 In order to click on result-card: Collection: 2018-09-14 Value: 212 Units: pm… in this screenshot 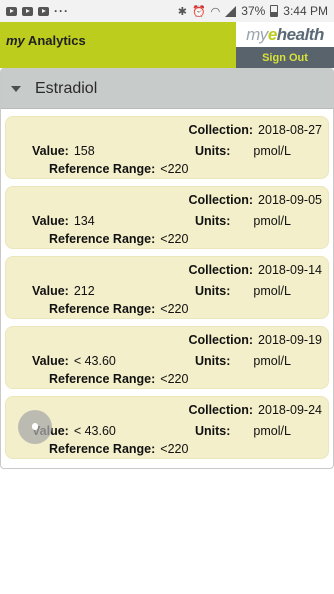, I will do `click(167, 287)`.